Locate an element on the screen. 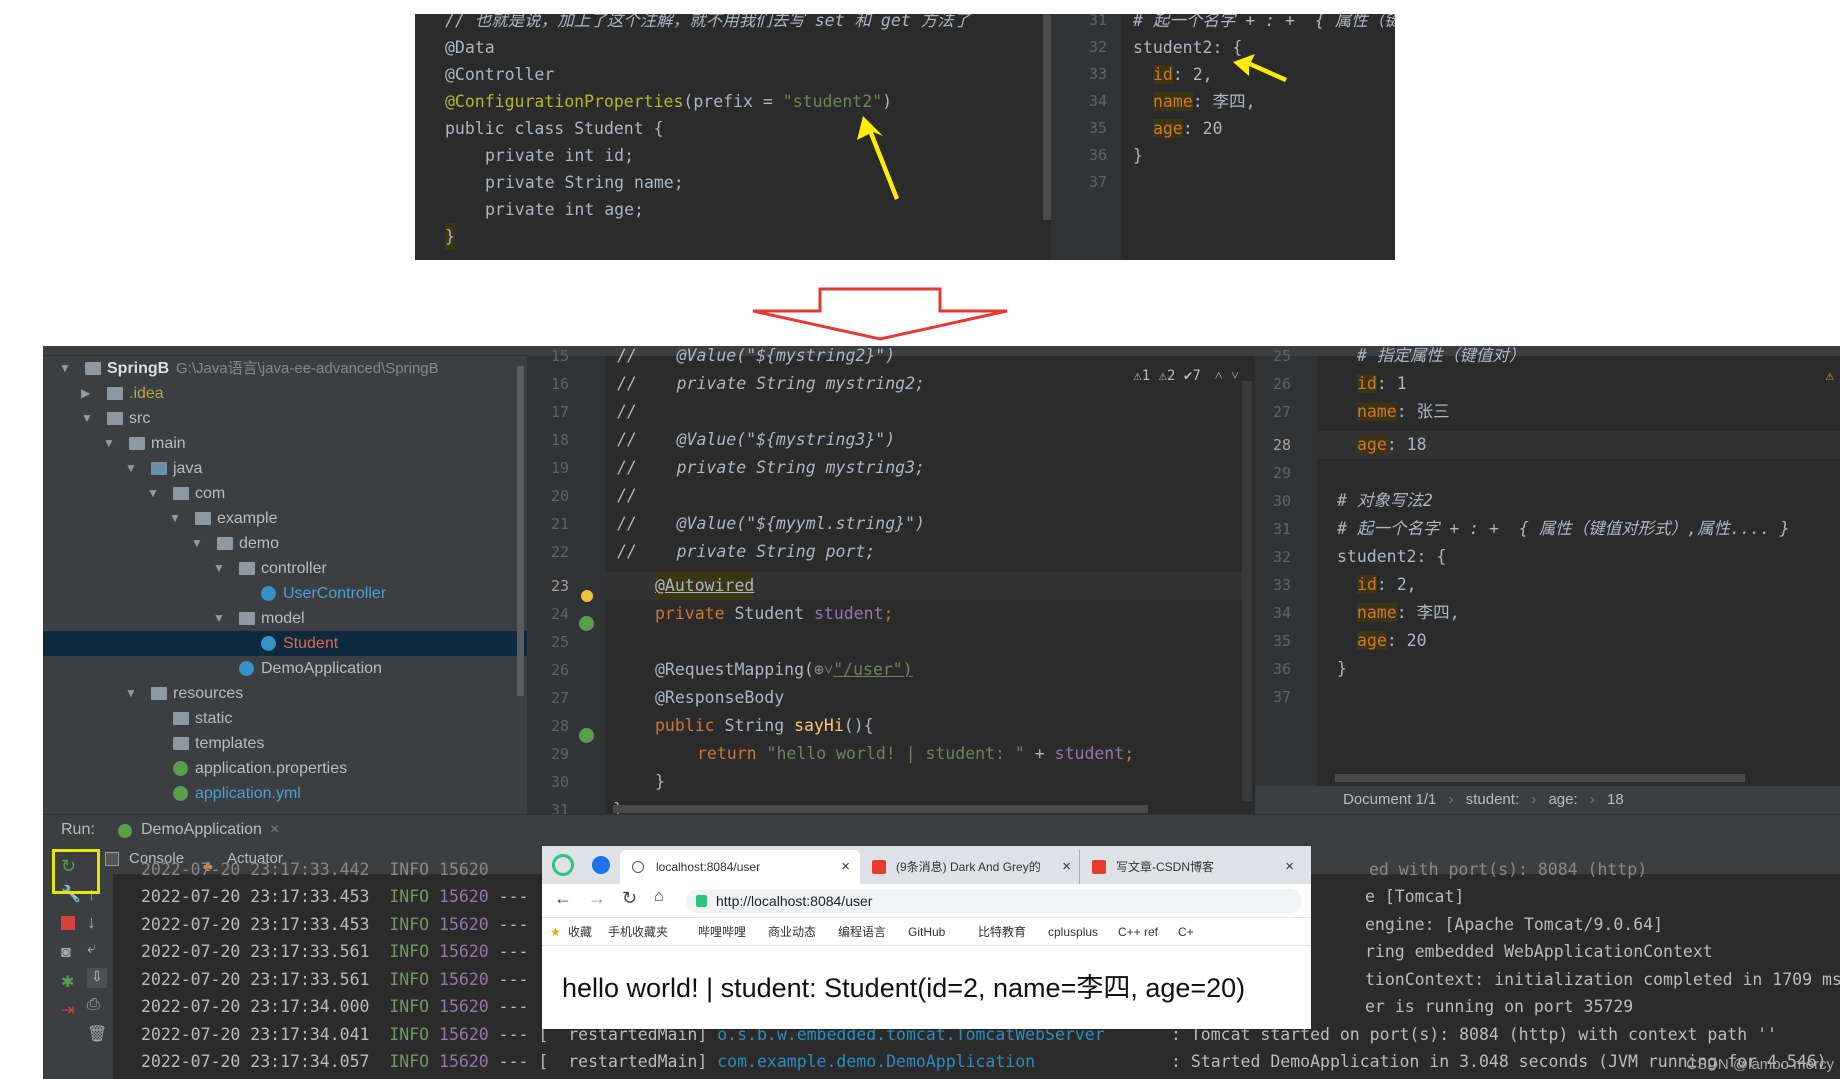 The height and width of the screenshot is (1079, 1840). log-pid: 15620 is located at coordinates (464, 979).